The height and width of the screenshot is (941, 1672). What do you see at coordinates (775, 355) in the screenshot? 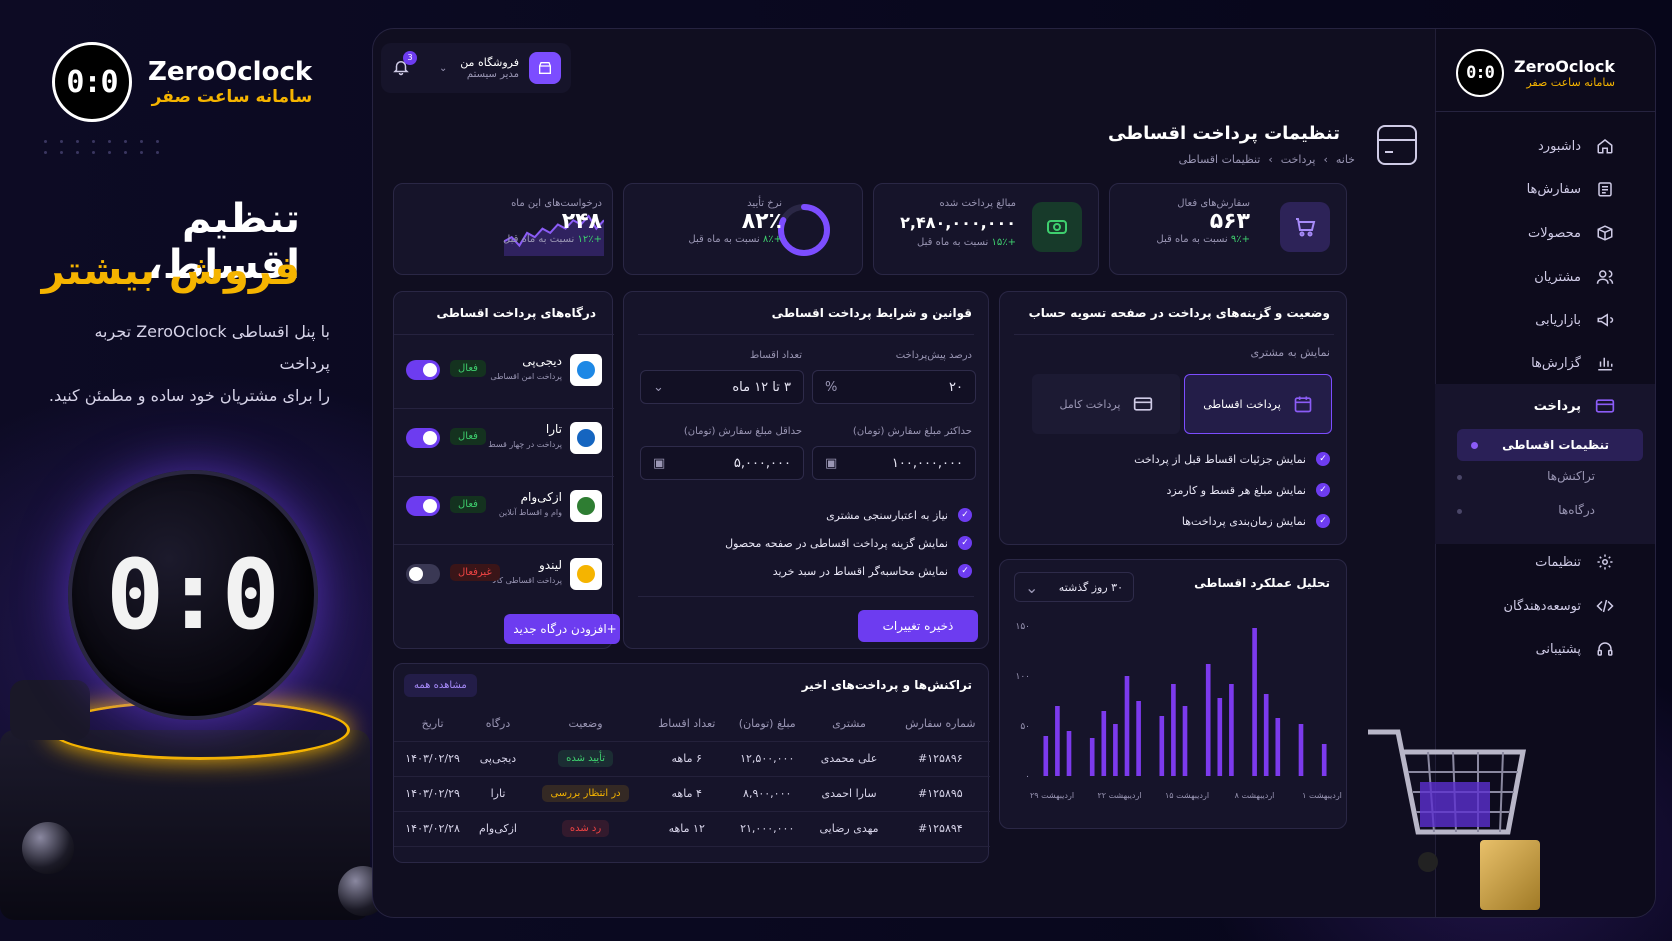
I see `count-label: تعداد اقساط` at bounding box center [775, 355].